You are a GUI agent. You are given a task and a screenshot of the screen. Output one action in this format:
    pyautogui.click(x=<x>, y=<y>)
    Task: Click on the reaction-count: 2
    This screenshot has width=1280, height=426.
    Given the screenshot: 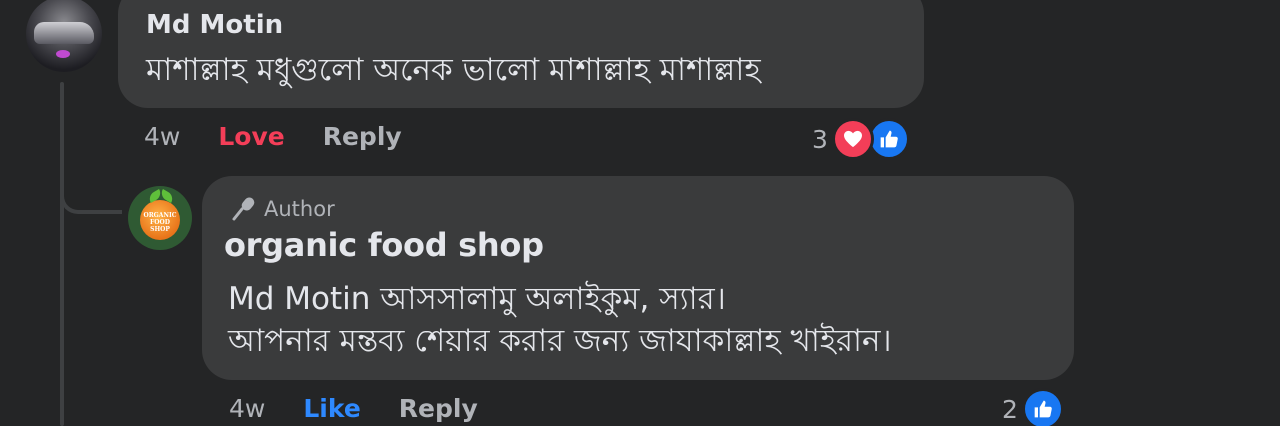 What is the action you would take?
    pyautogui.click(x=1010, y=409)
    